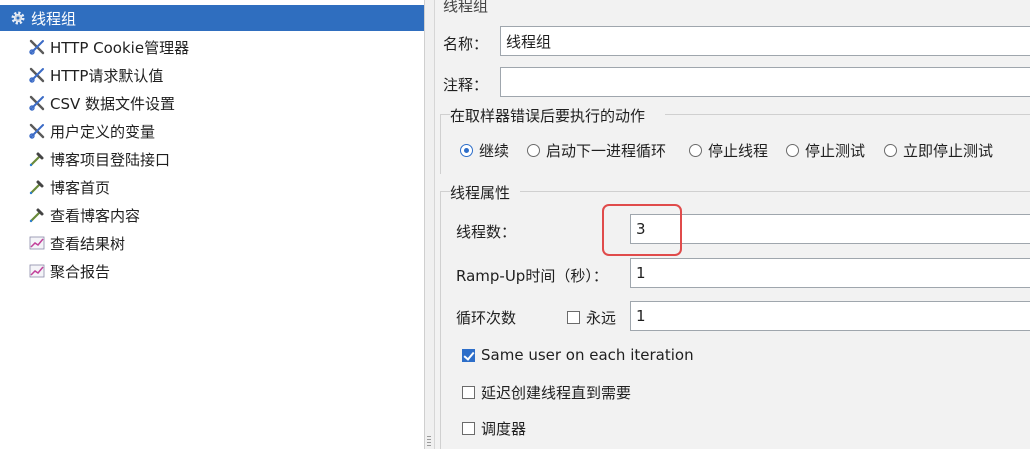 The height and width of the screenshot is (449, 1030). What do you see at coordinates (830, 229) in the screenshot?
I see `threads-input: 3` at bounding box center [830, 229].